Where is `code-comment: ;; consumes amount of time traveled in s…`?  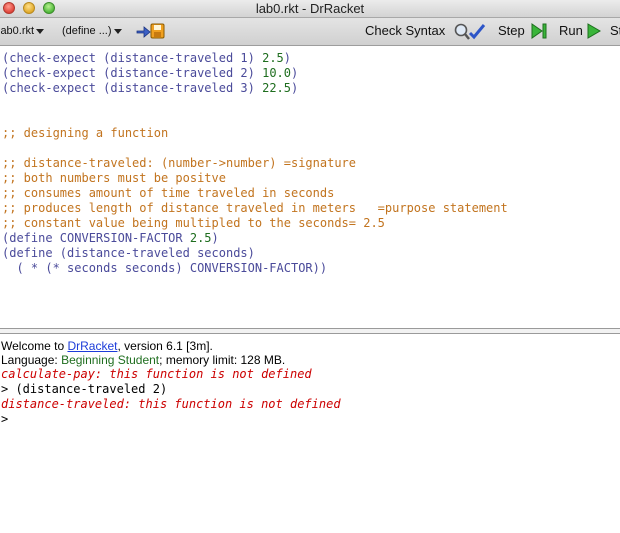 code-comment: ;; consumes amount of time traveled in s… is located at coordinates (168, 193).